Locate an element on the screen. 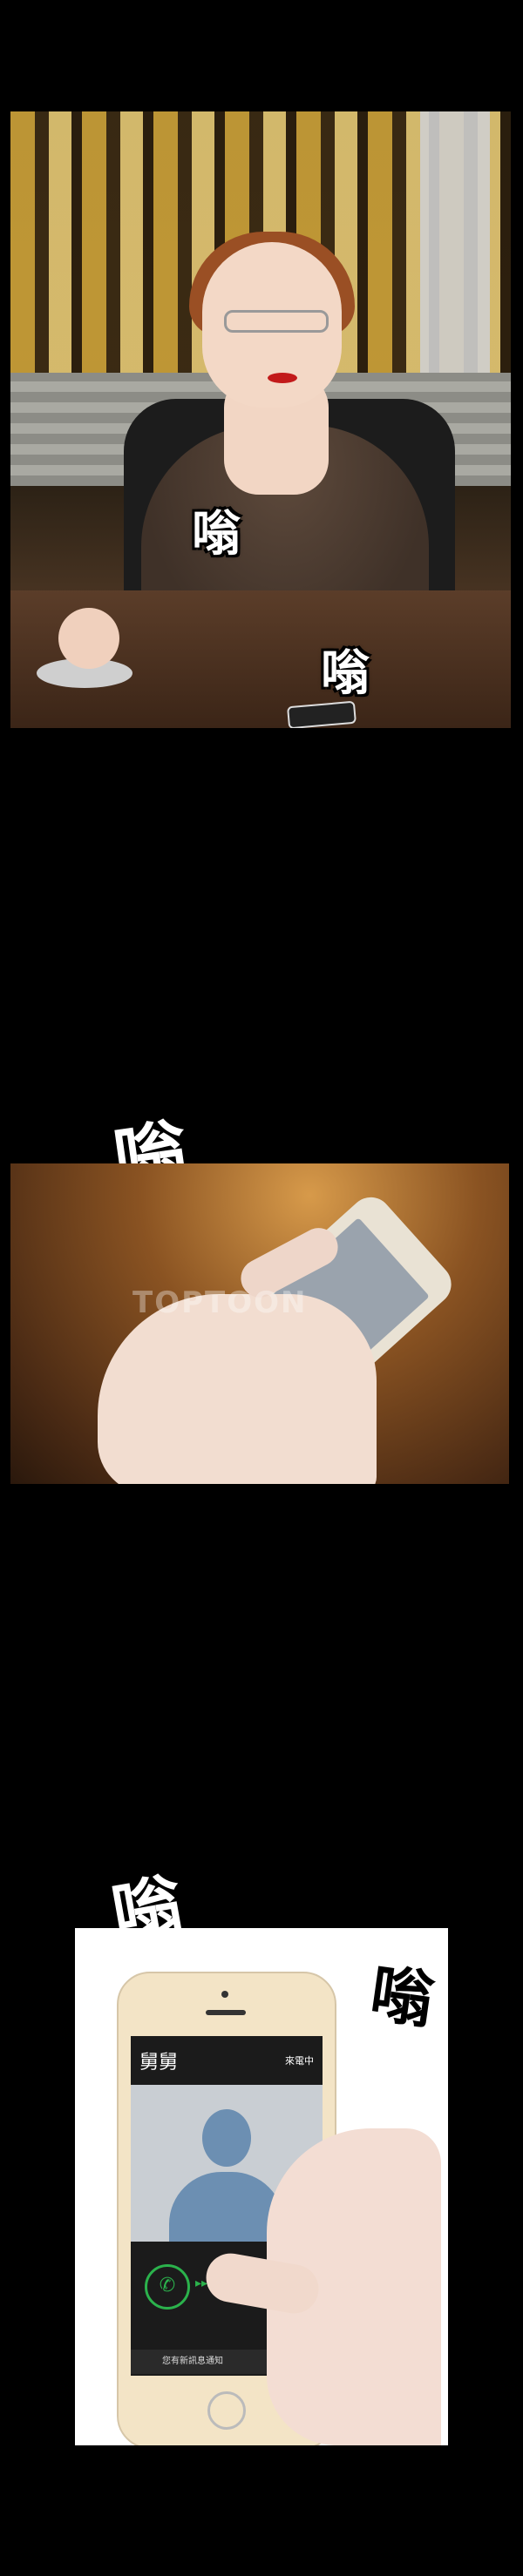 This screenshot has height=2576, width=523. phone-answer-icon: ✆ is located at coordinates (167, 2285).